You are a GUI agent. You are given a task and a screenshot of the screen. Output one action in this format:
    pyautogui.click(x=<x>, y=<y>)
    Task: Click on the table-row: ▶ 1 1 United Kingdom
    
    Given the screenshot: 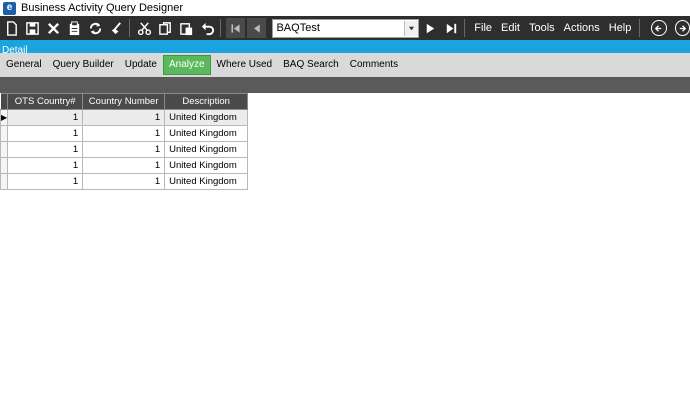 What is the action you would take?
    pyautogui.click(x=124, y=117)
    